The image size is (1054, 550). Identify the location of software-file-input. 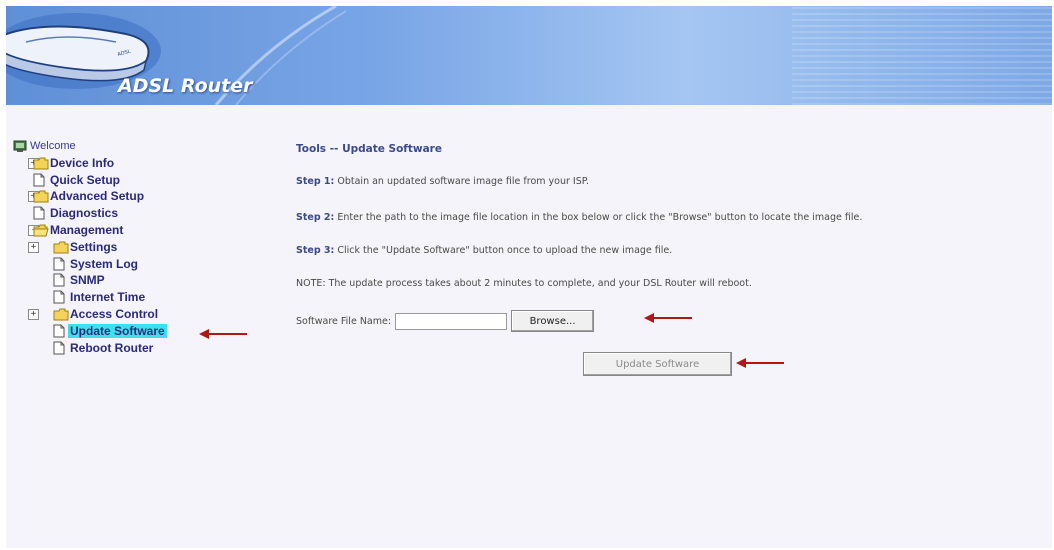
(451, 321).